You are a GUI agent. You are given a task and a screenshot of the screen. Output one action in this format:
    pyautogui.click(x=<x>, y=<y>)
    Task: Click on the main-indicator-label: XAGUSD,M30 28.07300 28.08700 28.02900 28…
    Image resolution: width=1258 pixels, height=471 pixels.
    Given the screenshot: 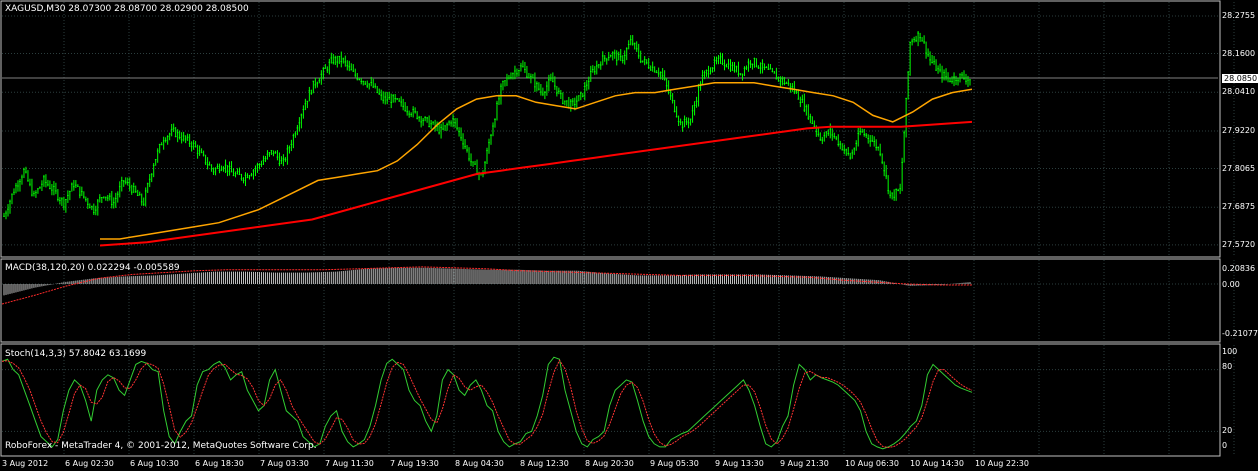 What is the action you would take?
    pyautogui.click(x=127, y=9)
    